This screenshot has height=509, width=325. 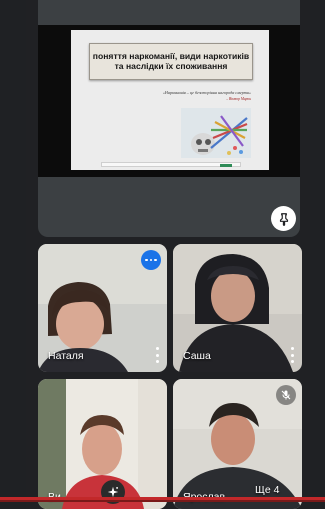 I want to click on participant-name: Саша, so click(x=197, y=356).